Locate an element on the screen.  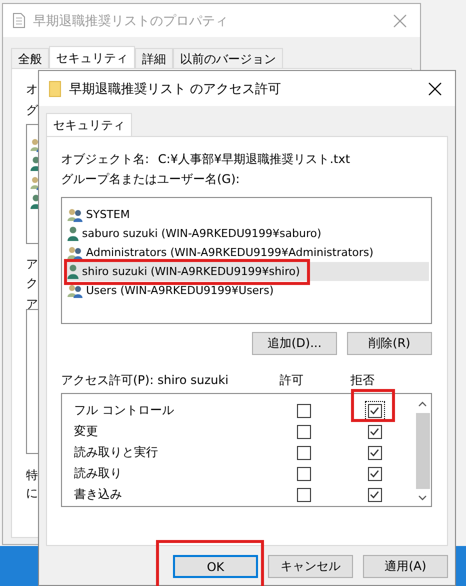
close-icon is located at coordinates (435, 89).